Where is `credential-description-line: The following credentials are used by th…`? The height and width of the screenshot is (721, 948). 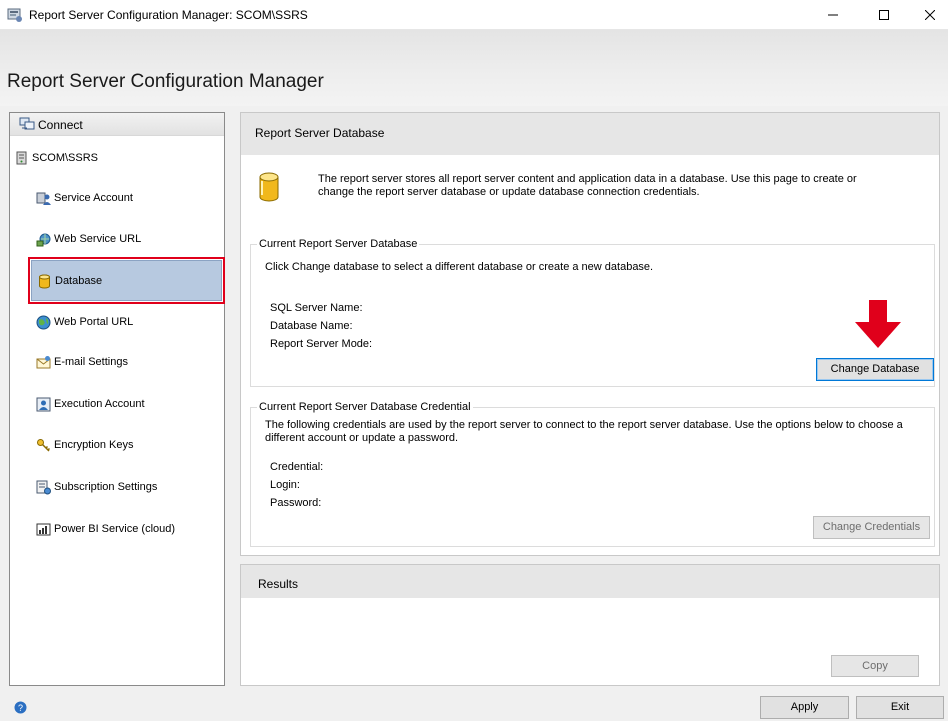 credential-description-line: The following credentials are used by th… is located at coordinates (584, 425).